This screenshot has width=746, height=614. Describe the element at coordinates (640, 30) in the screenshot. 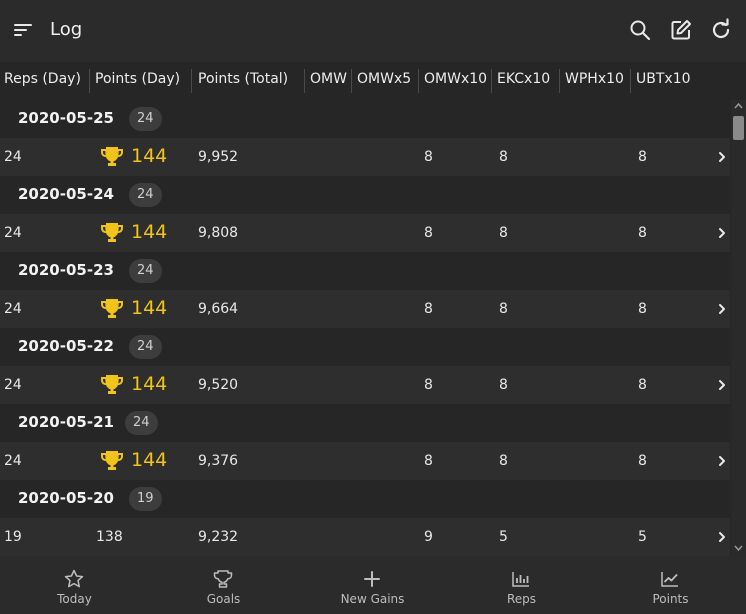

I see `search-icon` at that location.